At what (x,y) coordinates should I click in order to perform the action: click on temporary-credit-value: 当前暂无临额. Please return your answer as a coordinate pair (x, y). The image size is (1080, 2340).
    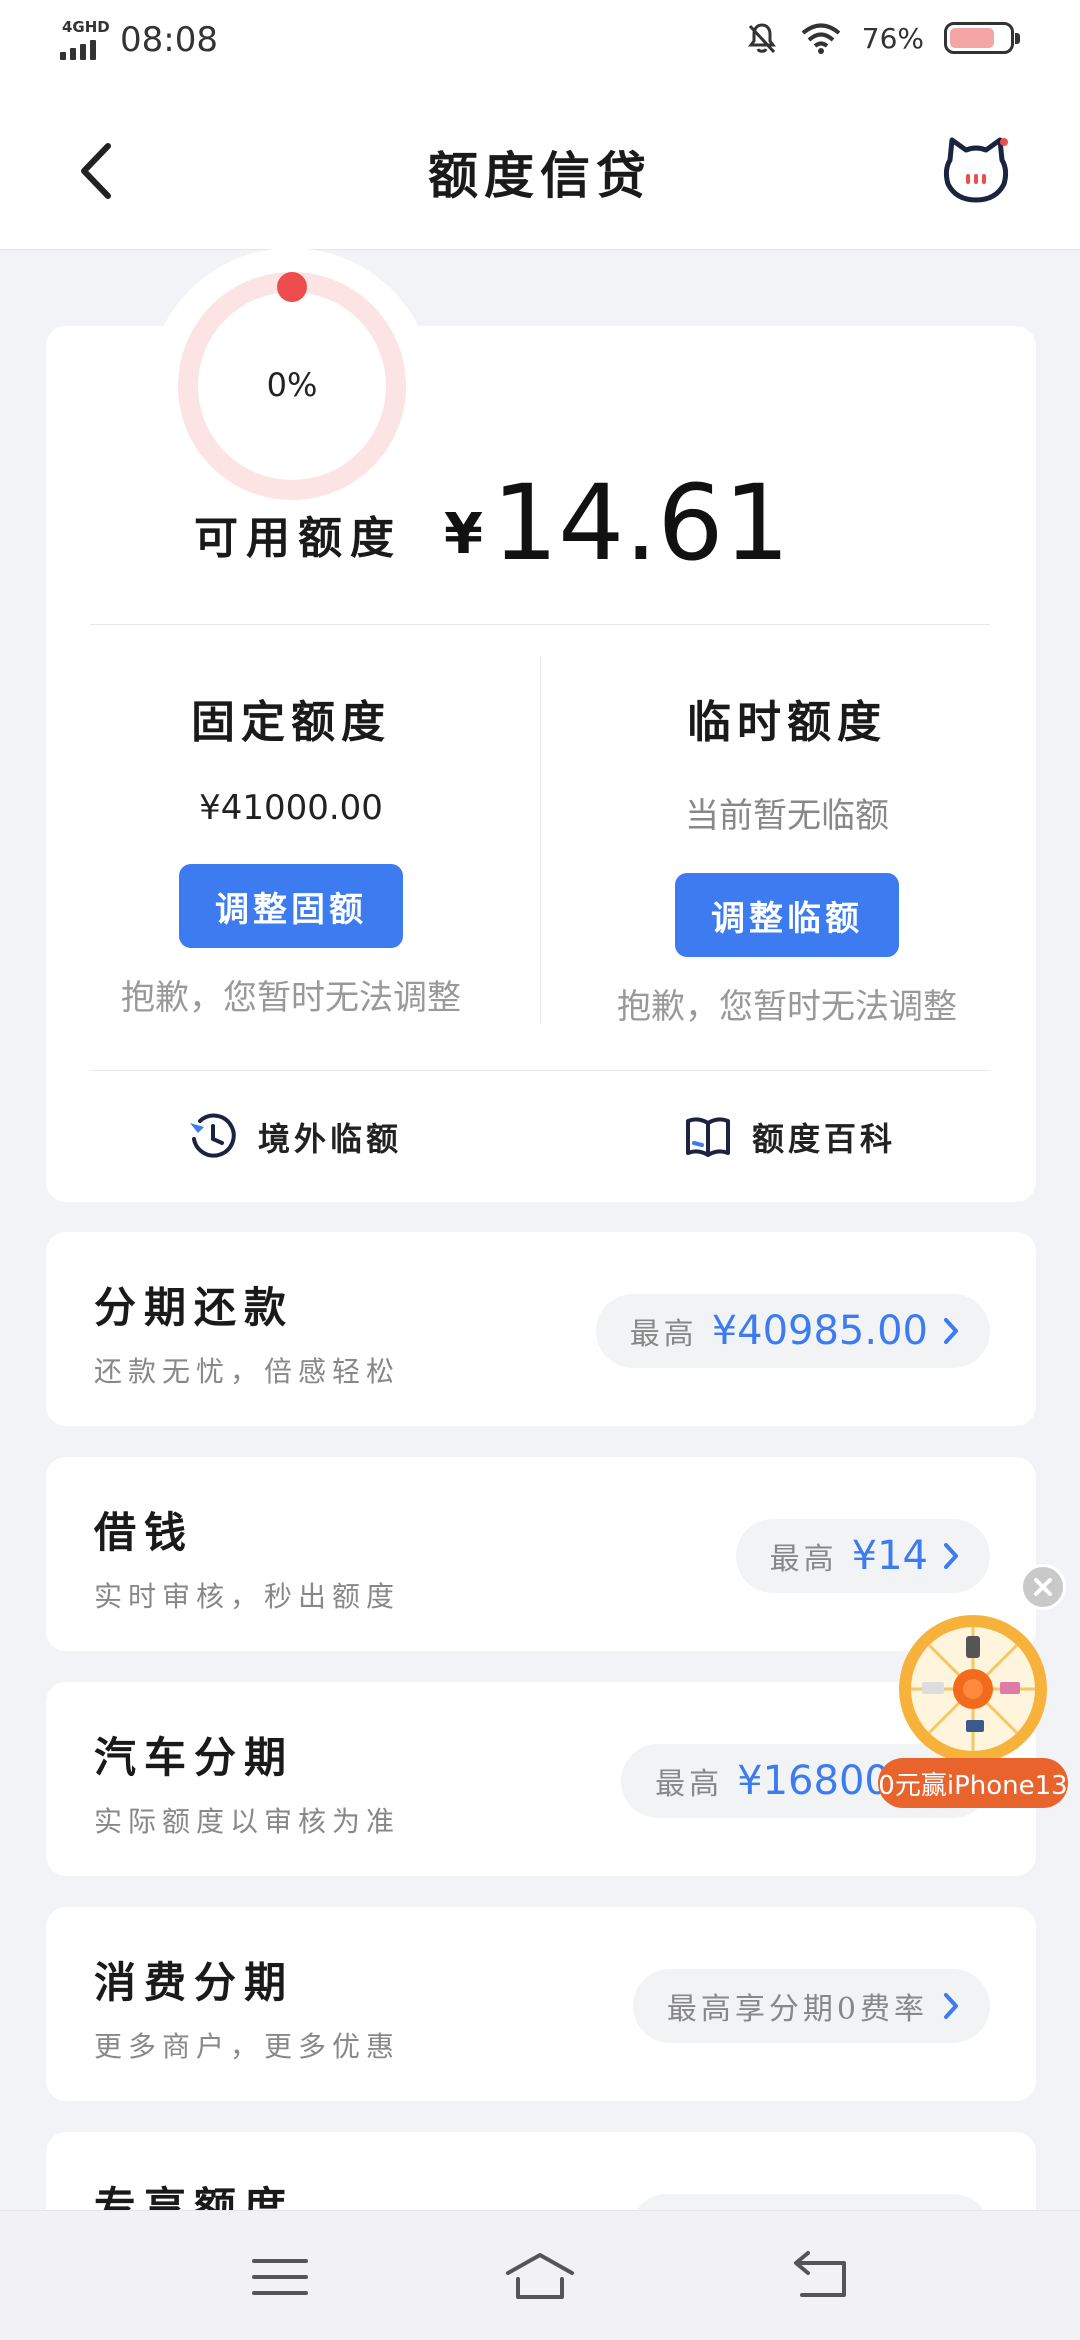
    Looking at the image, I should click on (787, 816).